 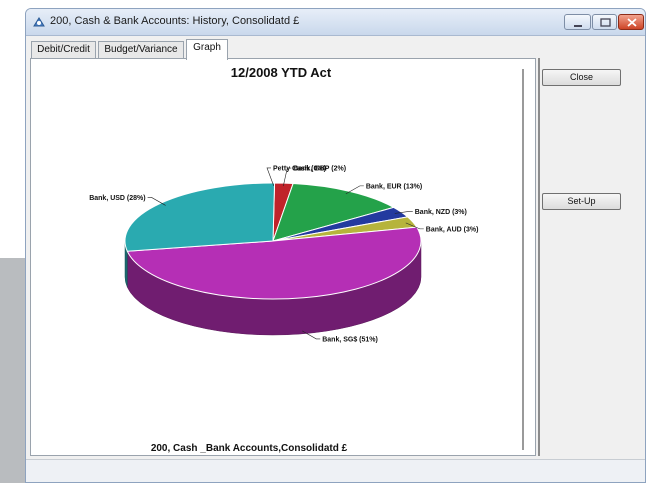 What do you see at coordinates (319, 169) in the screenshot?
I see `pie-label-1: Bank, GBP (2%)` at bounding box center [319, 169].